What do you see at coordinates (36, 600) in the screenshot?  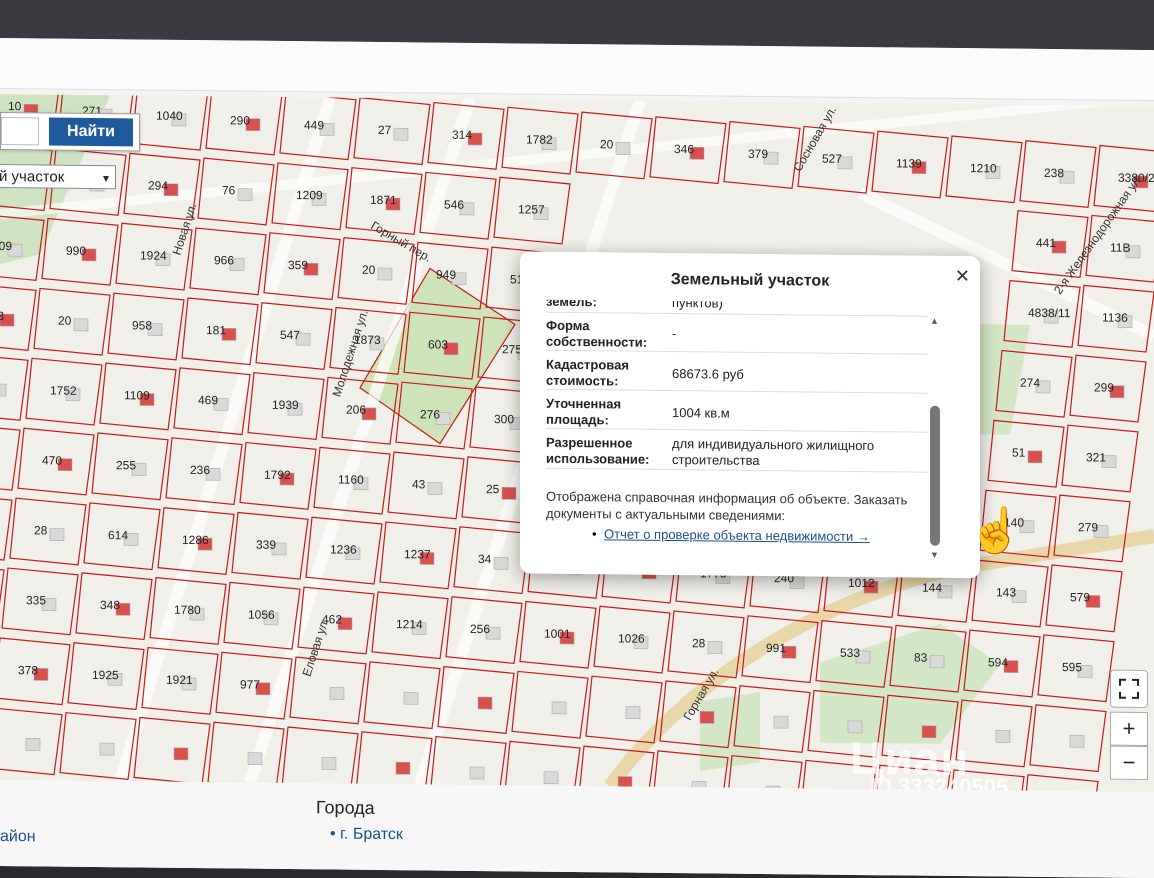 I see `parcel-number: 335` at bounding box center [36, 600].